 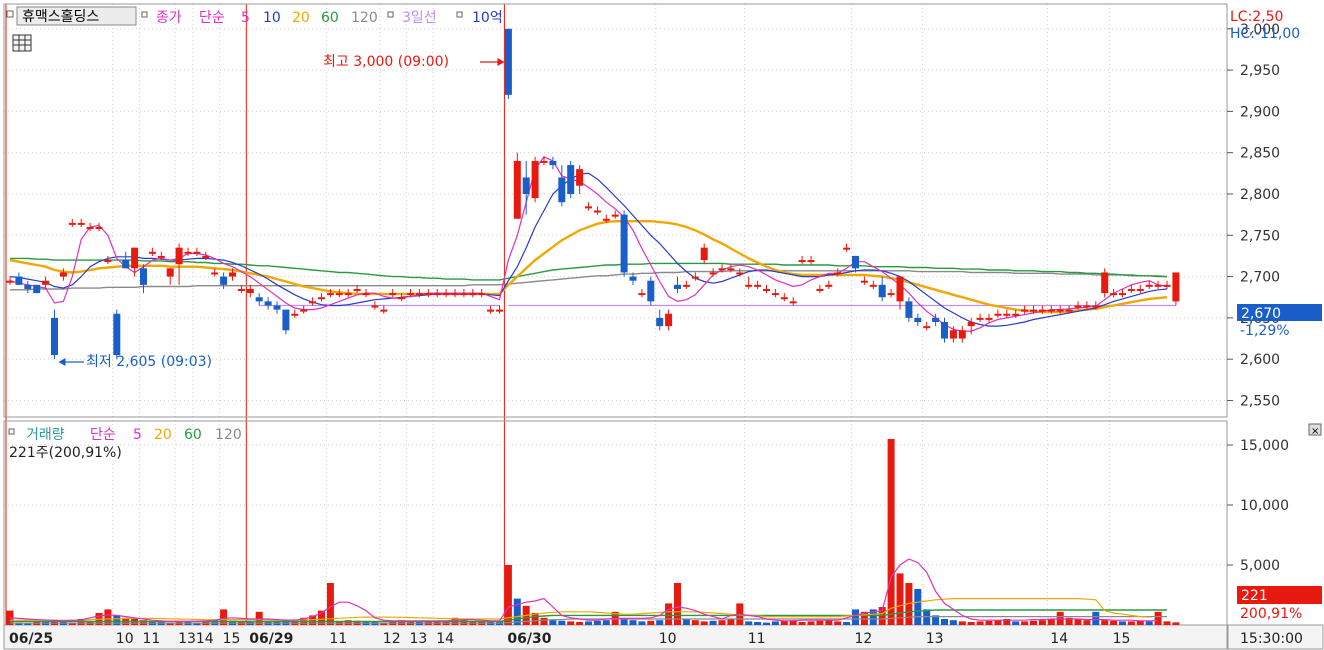 I want to click on volume-tick-label: 15,000, so click(x=1264, y=446).